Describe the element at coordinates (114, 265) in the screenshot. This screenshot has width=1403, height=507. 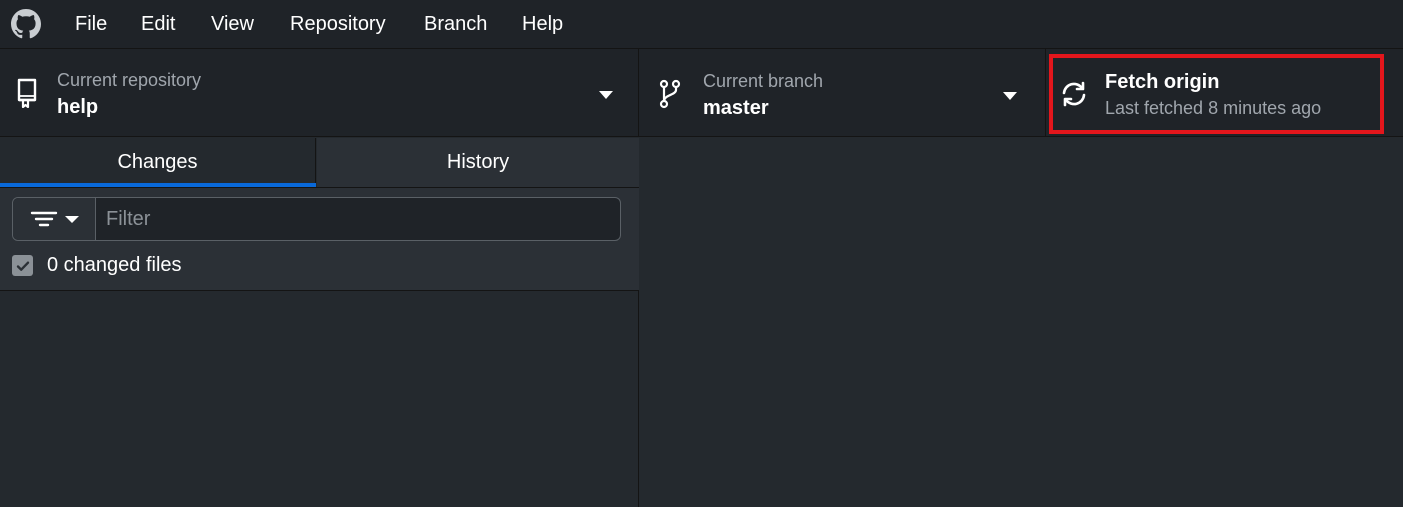
I see `changed-files-count: 0 changed files` at that location.